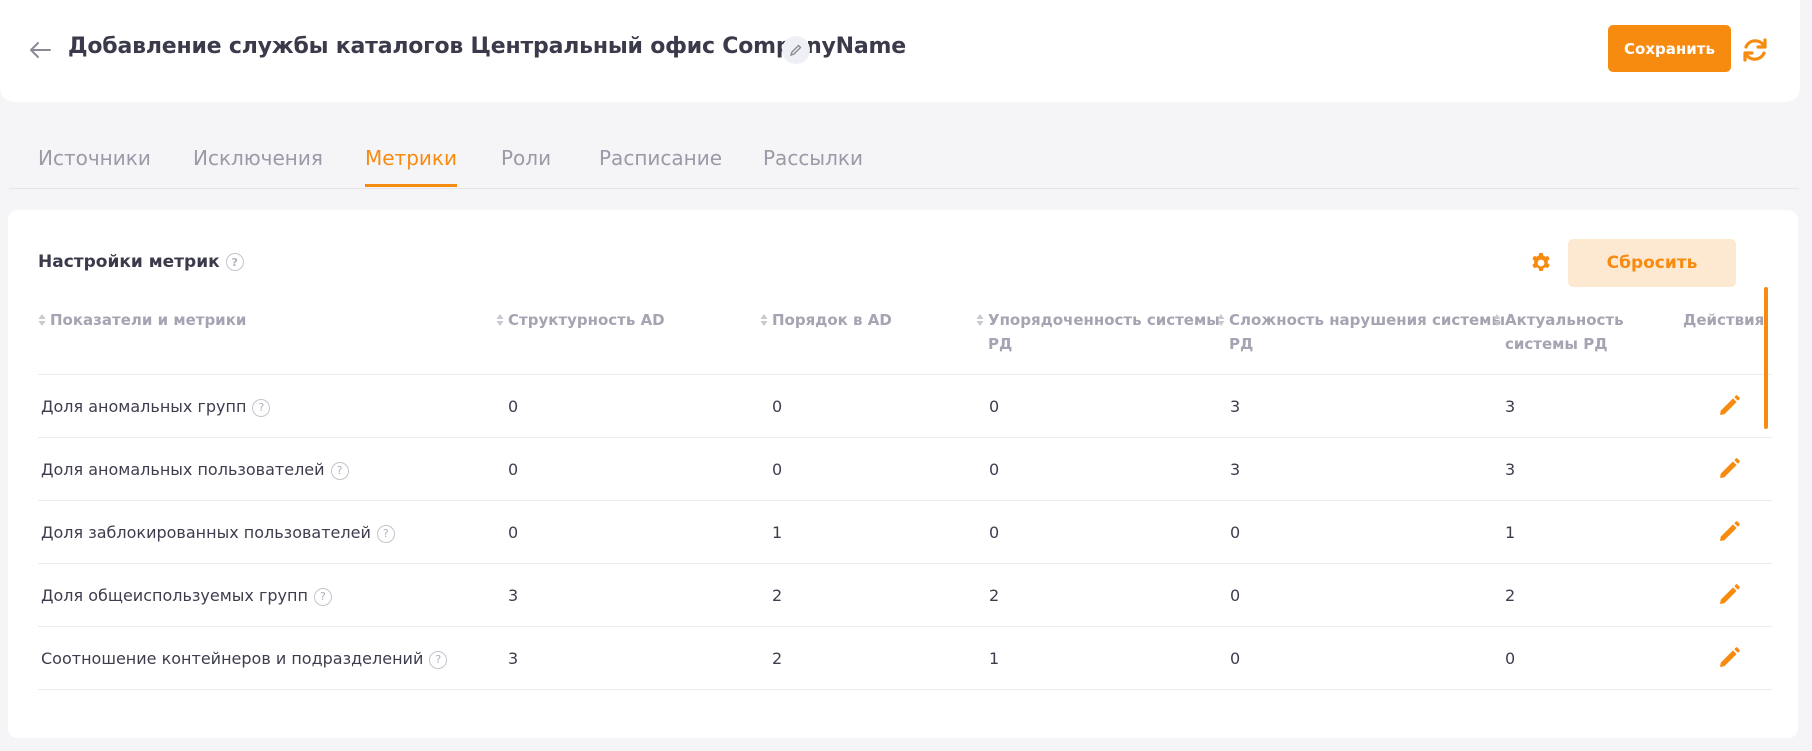  What do you see at coordinates (1669, 48) in the screenshot?
I see `save-button: Сохранить` at bounding box center [1669, 48].